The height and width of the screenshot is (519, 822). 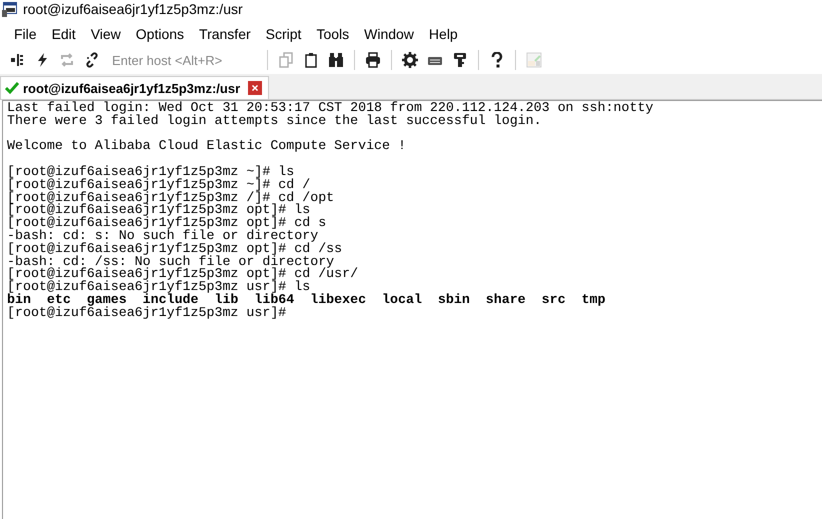 What do you see at coordinates (207, 147) in the screenshot?
I see `terminal-line: Welcome to Alibaba Cloud Elastic Compute Service !` at bounding box center [207, 147].